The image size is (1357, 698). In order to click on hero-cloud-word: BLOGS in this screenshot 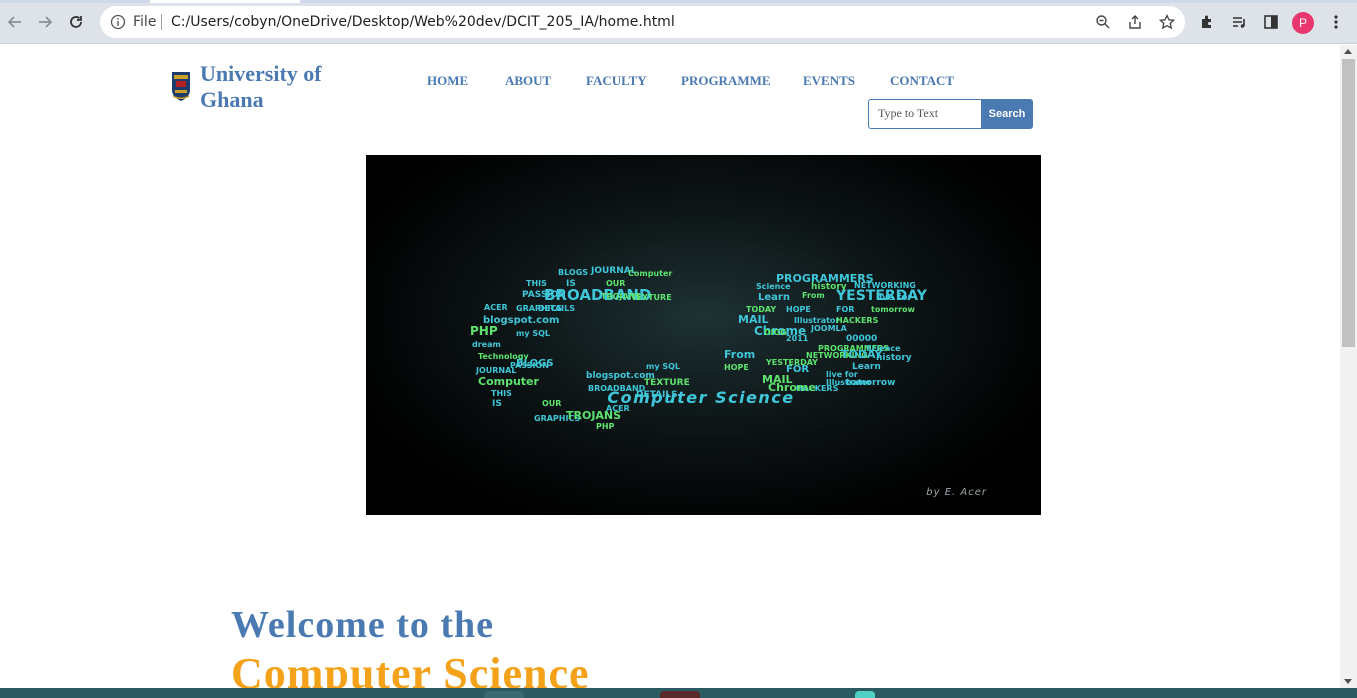, I will do `click(573, 272)`.